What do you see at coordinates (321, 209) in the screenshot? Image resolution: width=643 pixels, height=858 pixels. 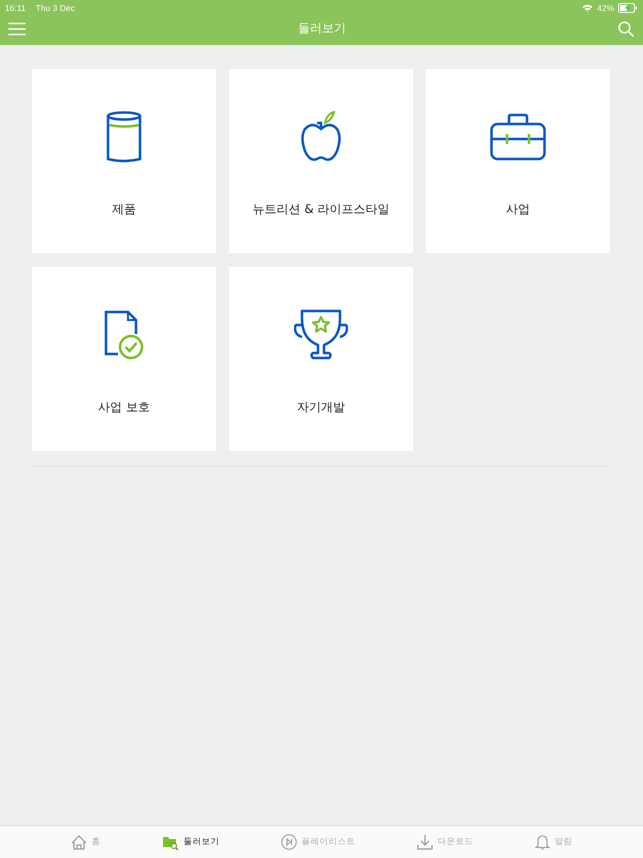 I see `category-label: 뉴트리션 & 라이프스타일` at bounding box center [321, 209].